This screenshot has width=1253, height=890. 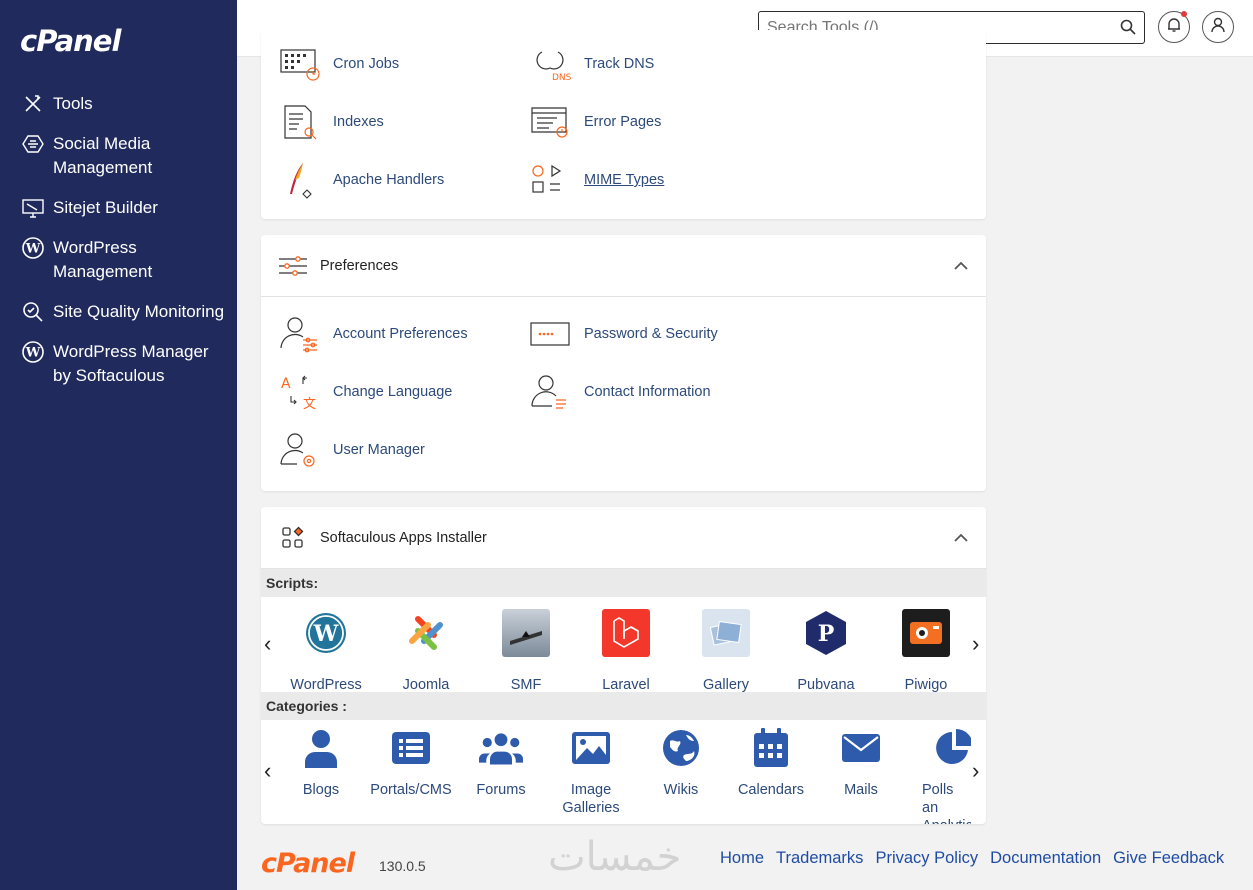 What do you see at coordinates (122, 260) in the screenshot?
I see `sidebar-item-wordpress-management: W WordPress Management` at bounding box center [122, 260].